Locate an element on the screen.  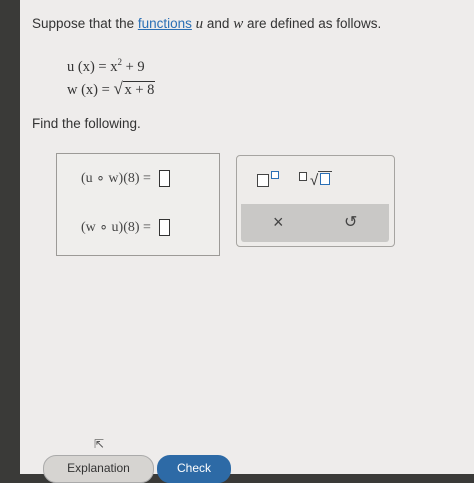
answer-row-u-of-w: (u ∘ w)(8) = is located at coordinates (125, 179).